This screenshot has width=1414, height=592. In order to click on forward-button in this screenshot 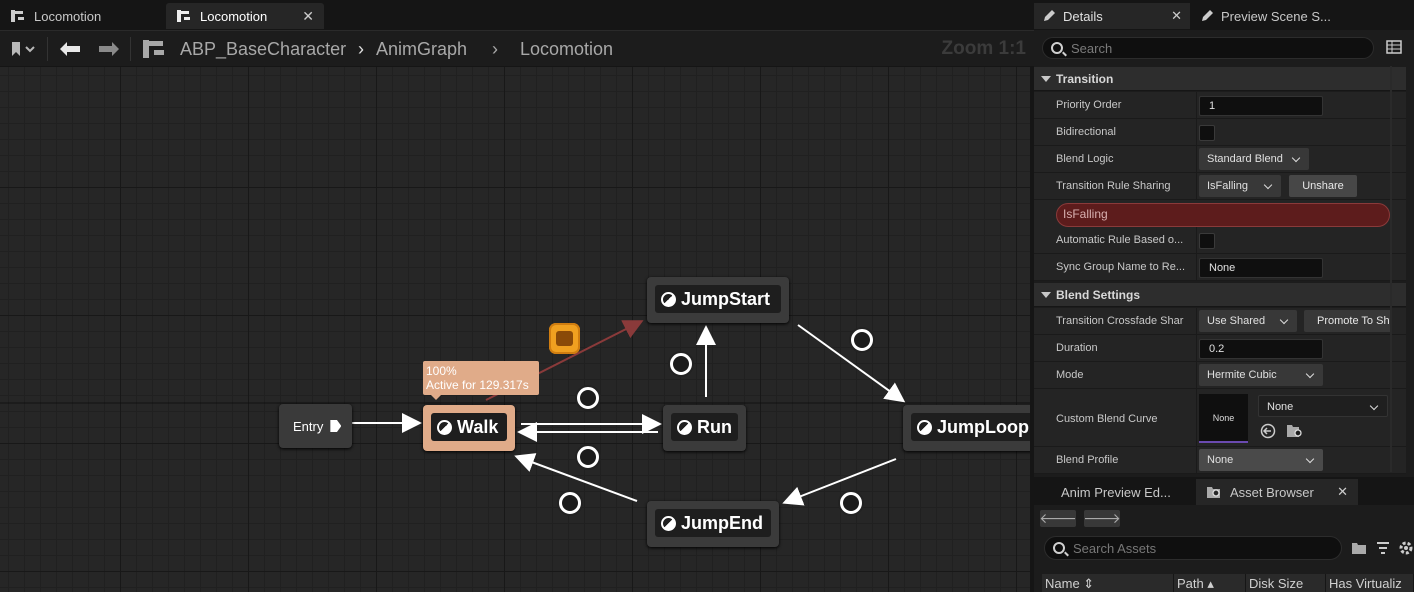, I will do `click(109, 49)`.